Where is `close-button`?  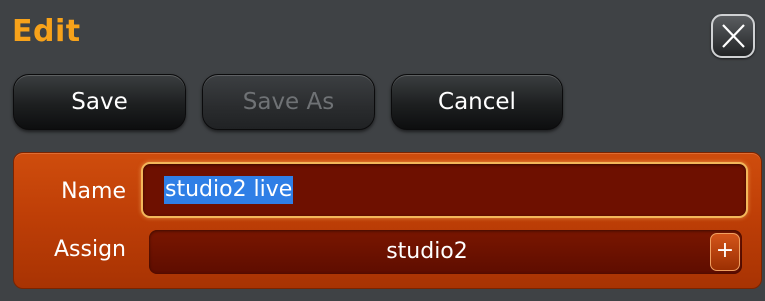 close-button is located at coordinates (733, 36).